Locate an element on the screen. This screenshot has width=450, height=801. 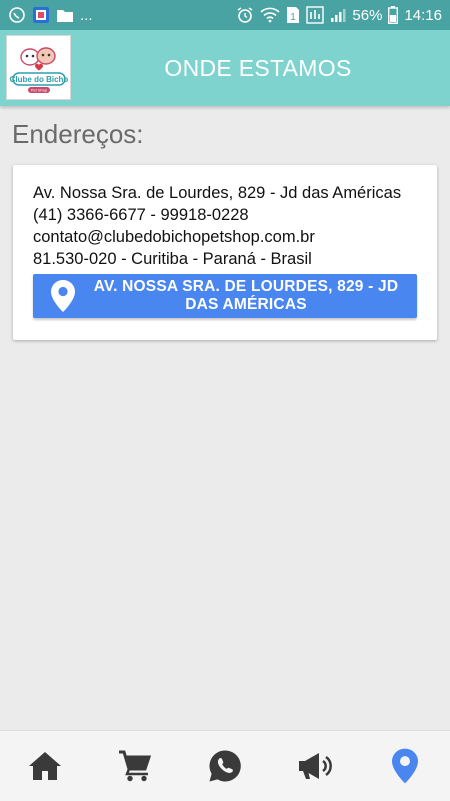
megaphone-icon is located at coordinates (315, 766).